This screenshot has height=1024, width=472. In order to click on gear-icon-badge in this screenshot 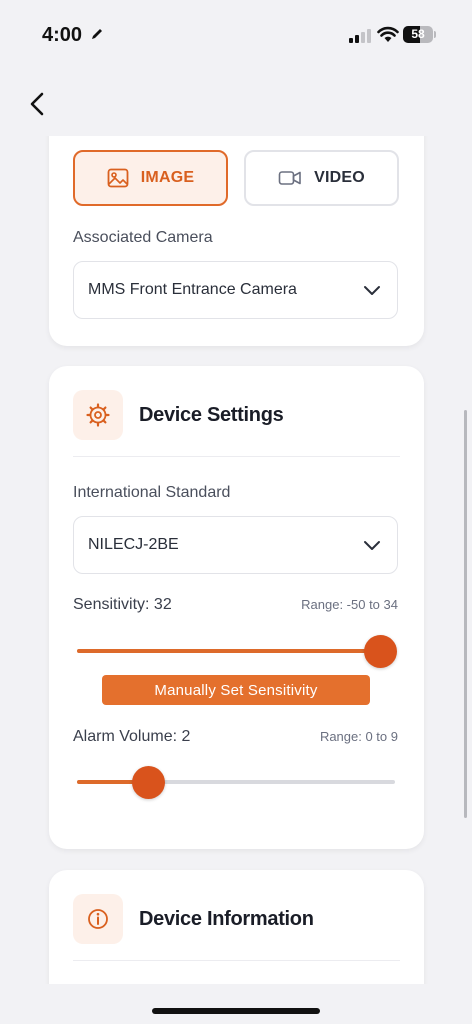, I will do `click(98, 415)`.